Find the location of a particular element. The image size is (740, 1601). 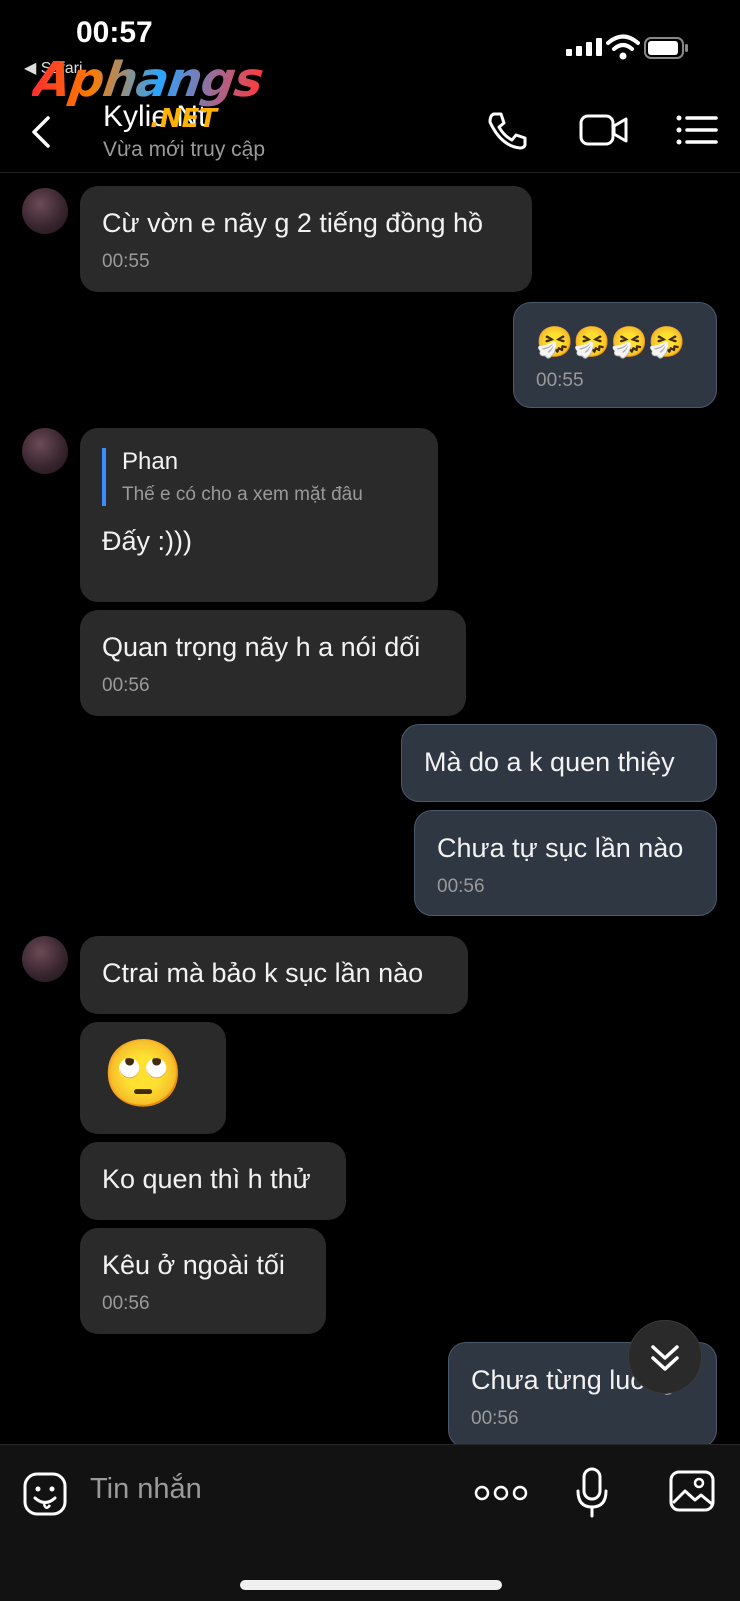

message-bubble-incoming: 🙄 is located at coordinates (153, 1078).